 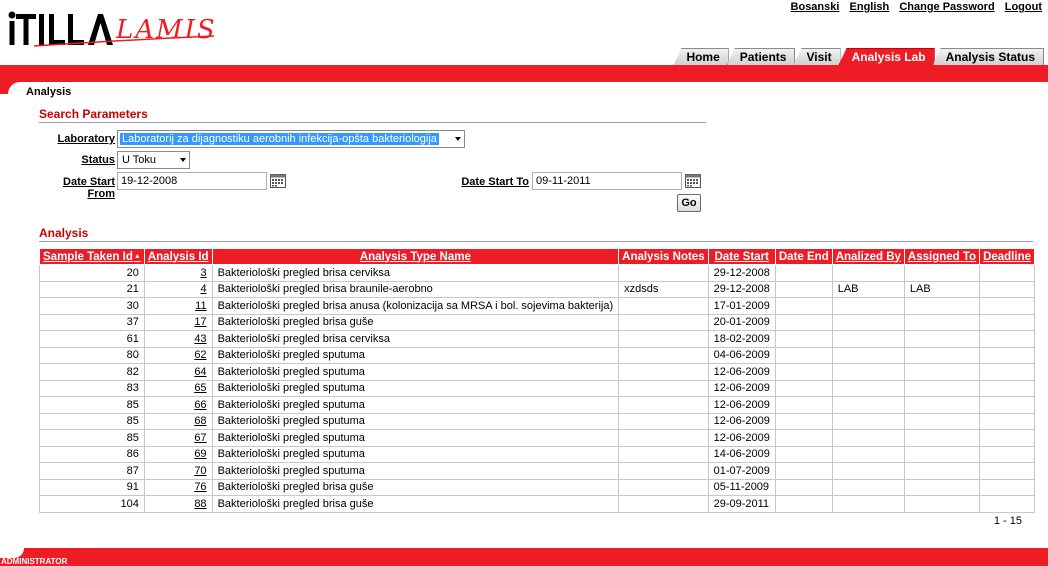 I want to click on col-header-assigned-to: Assigned To, so click(x=942, y=256).